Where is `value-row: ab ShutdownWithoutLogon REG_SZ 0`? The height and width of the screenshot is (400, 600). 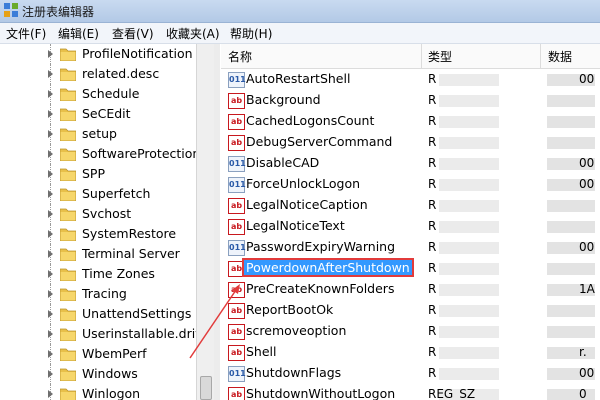 value-row: ab ShutdownWithoutLogon REG_SZ 0 is located at coordinates (410, 392).